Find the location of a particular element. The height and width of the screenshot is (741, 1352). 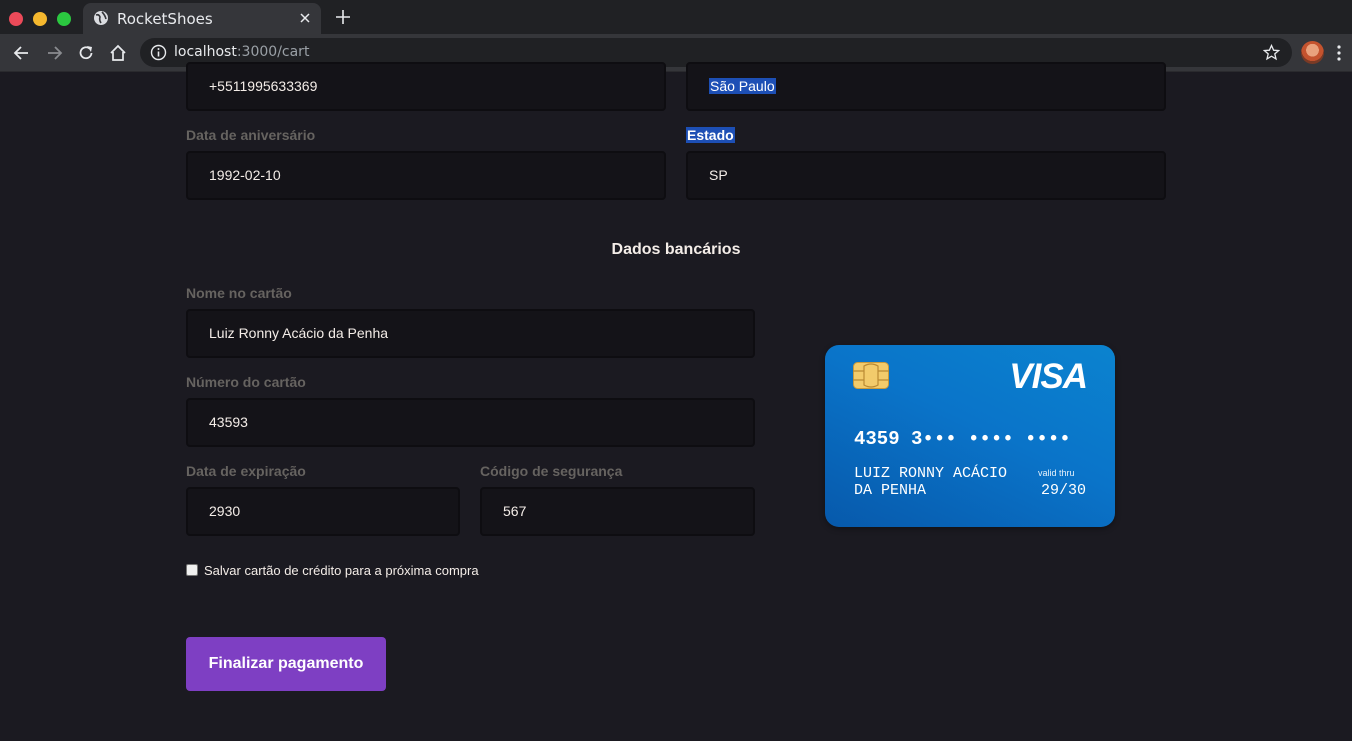

card-brand: VISA is located at coordinates (1048, 376).